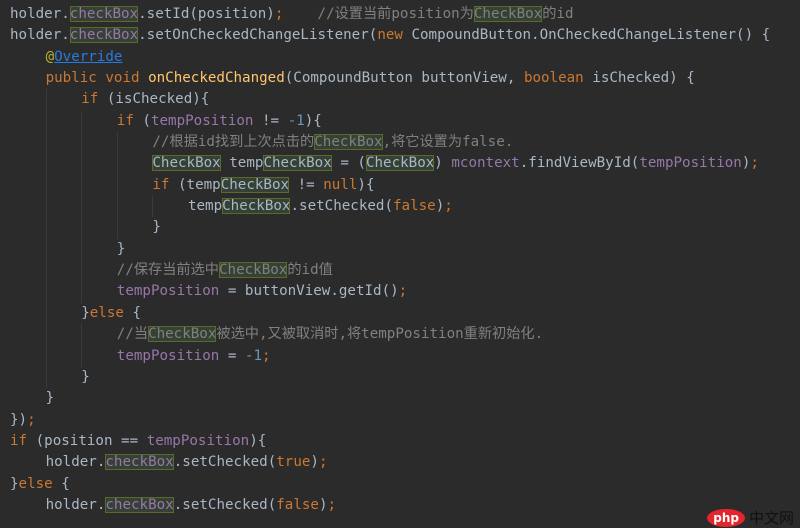 Image resolution: width=800 pixels, height=528 pixels. Describe the element at coordinates (390, 271) in the screenshot. I see `code-line: //保存当前选中CheckBox的id值` at that location.